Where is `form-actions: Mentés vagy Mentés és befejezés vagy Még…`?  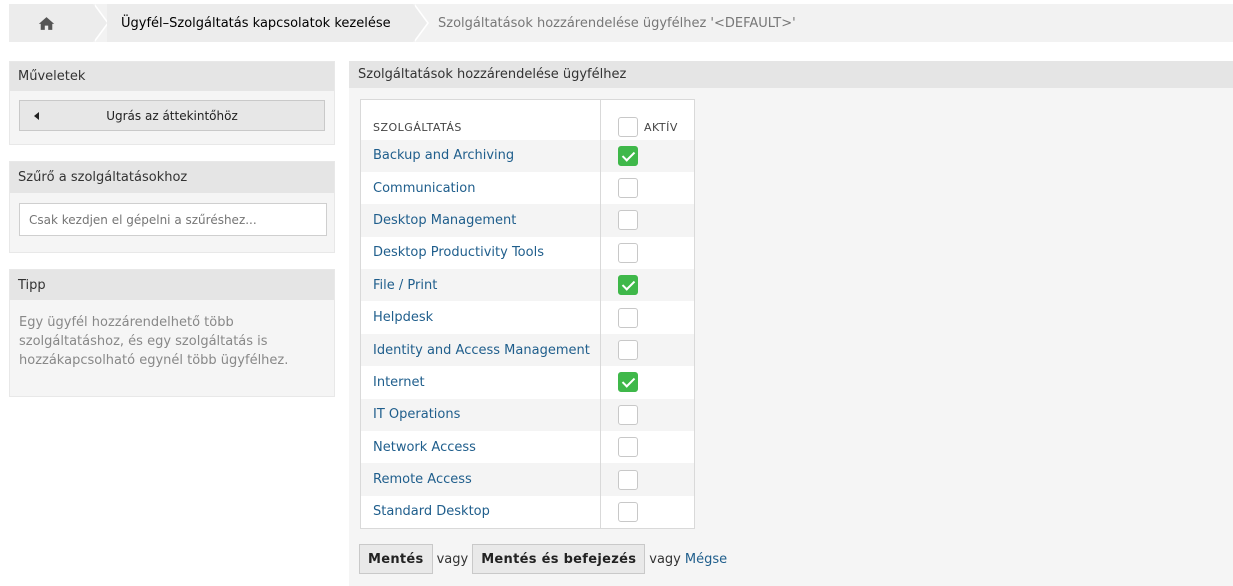
form-actions: Mentés vagy Mentés és befejezés vagy Még… is located at coordinates (543, 559).